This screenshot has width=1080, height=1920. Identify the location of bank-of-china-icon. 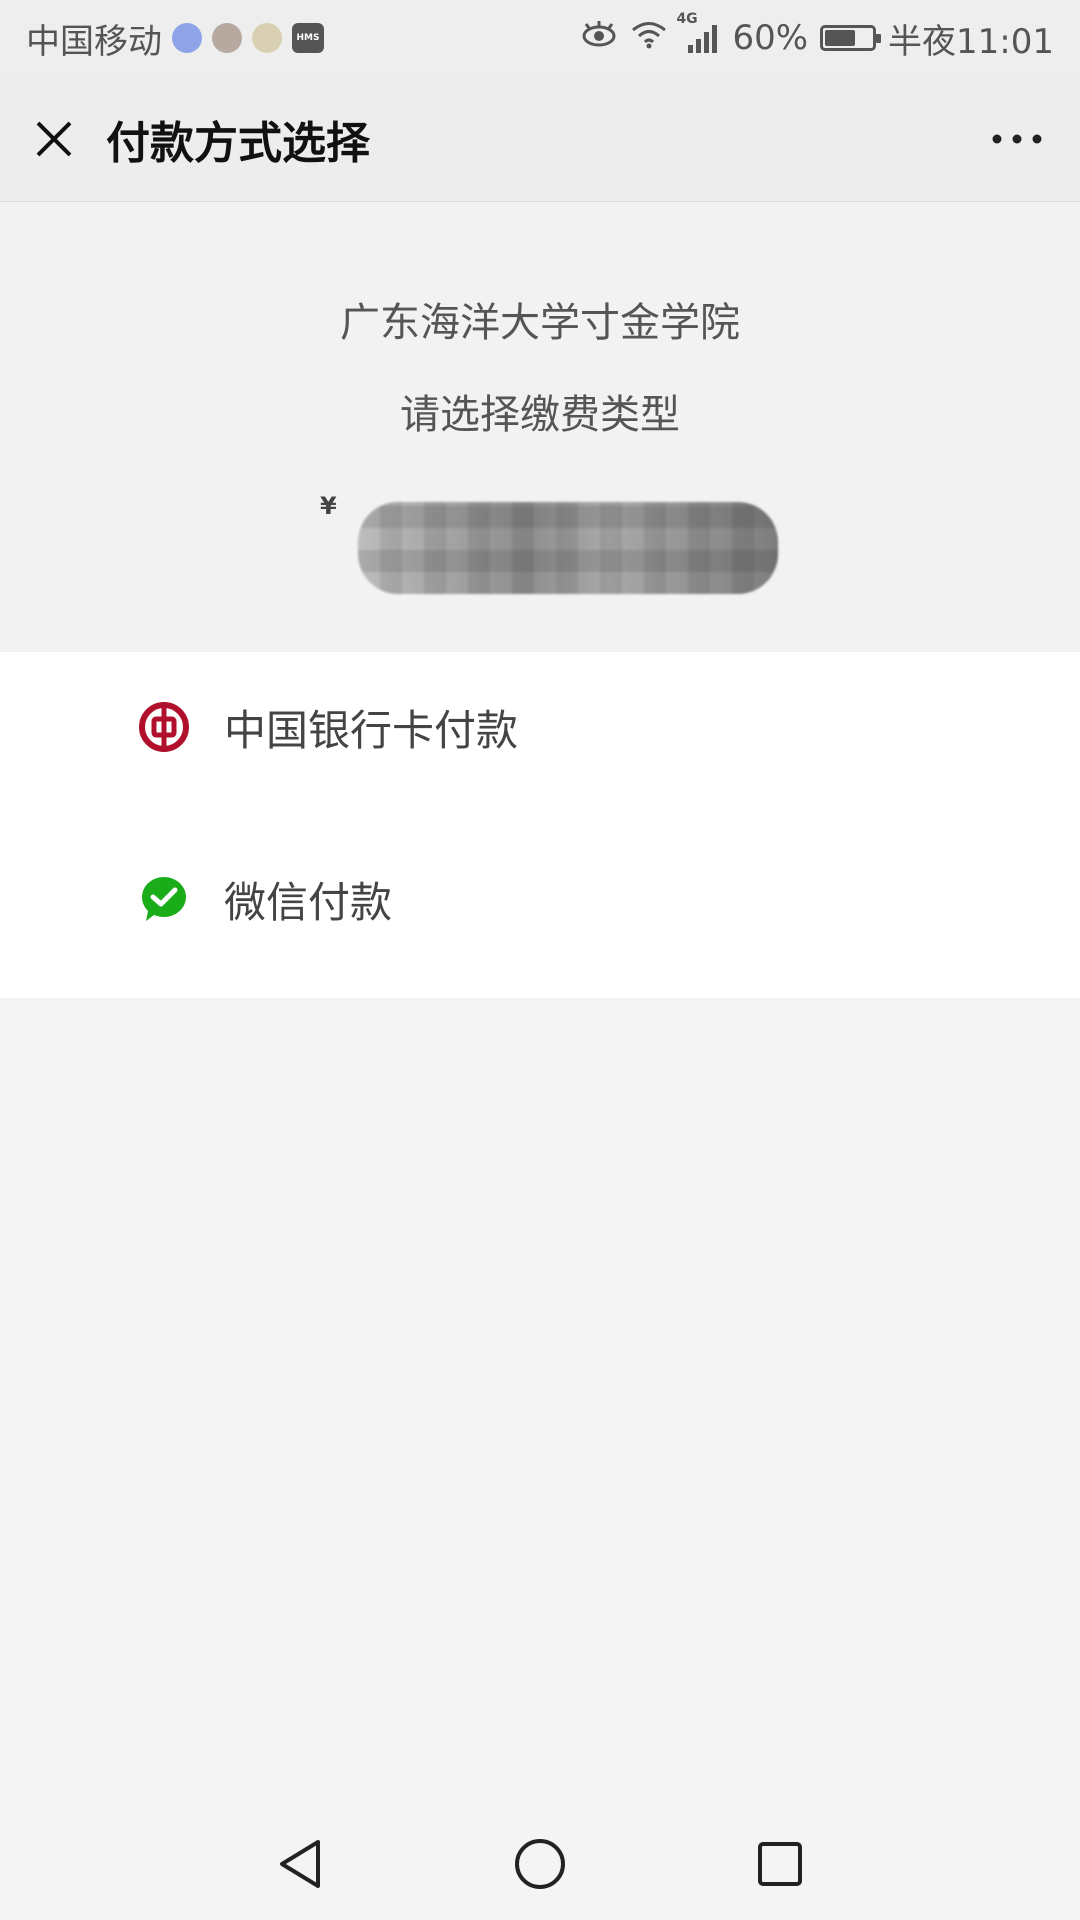
(164, 727).